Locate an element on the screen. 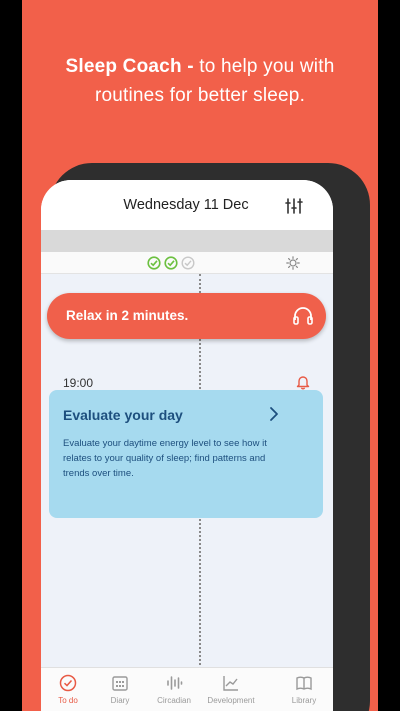 This screenshot has height=711, width=400. chevron-right-icon is located at coordinates (274, 414).